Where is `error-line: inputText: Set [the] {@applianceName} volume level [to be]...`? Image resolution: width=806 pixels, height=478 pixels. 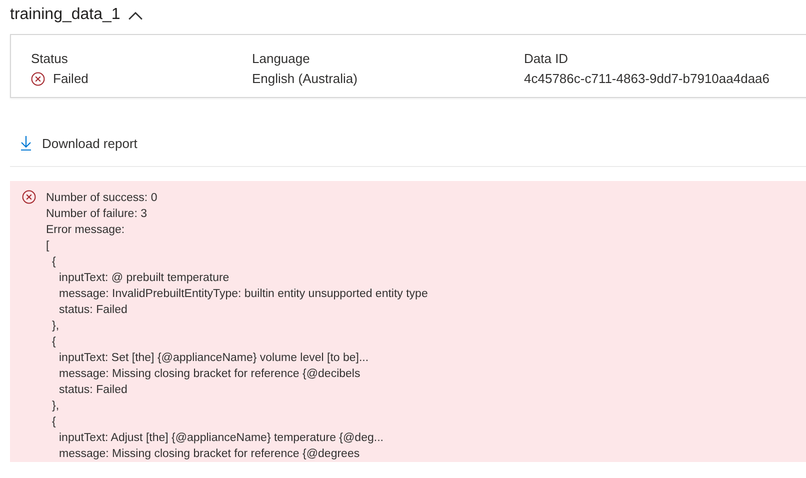
error-line: inputText: Set [the] {@applianceName} volume level [to be]... is located at coordinates (214, 358).